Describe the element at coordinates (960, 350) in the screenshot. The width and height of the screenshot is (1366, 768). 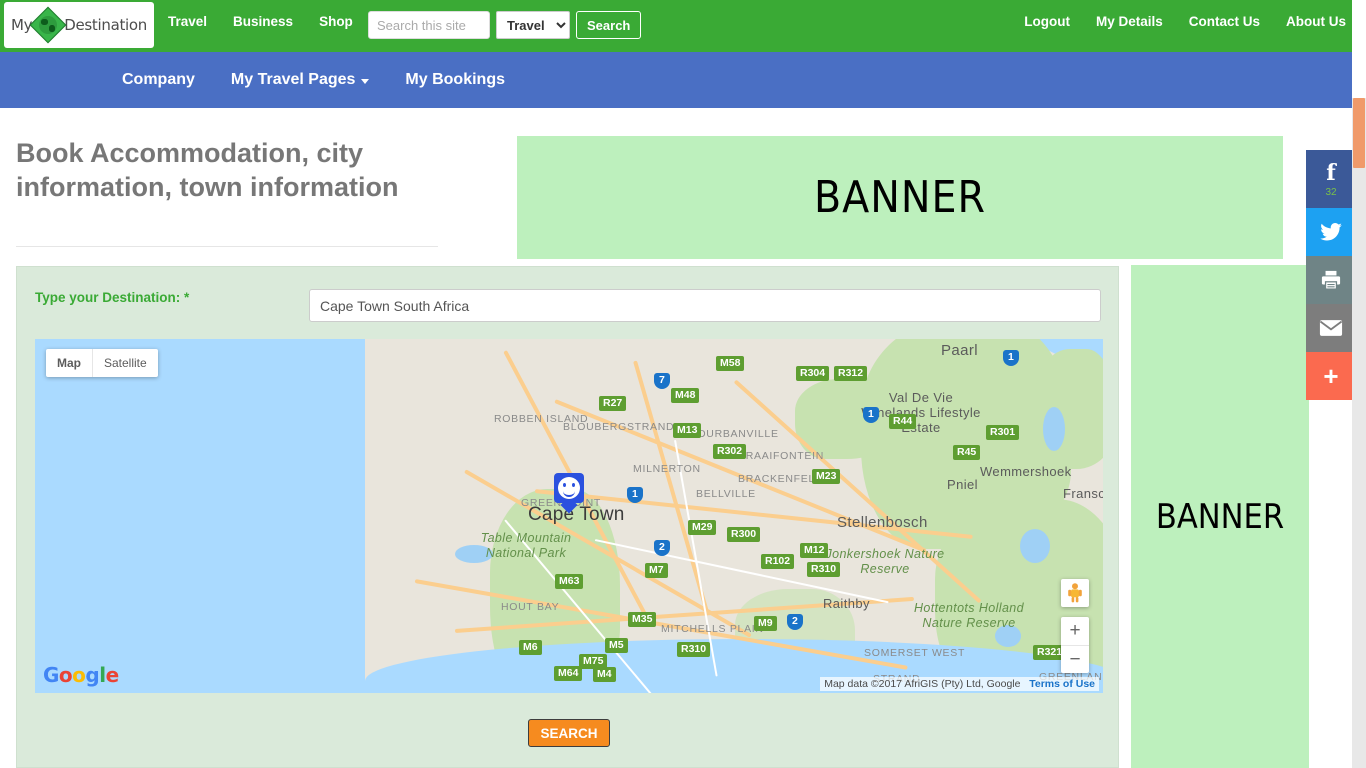
I see `map-place-label: Paarl` at that location.